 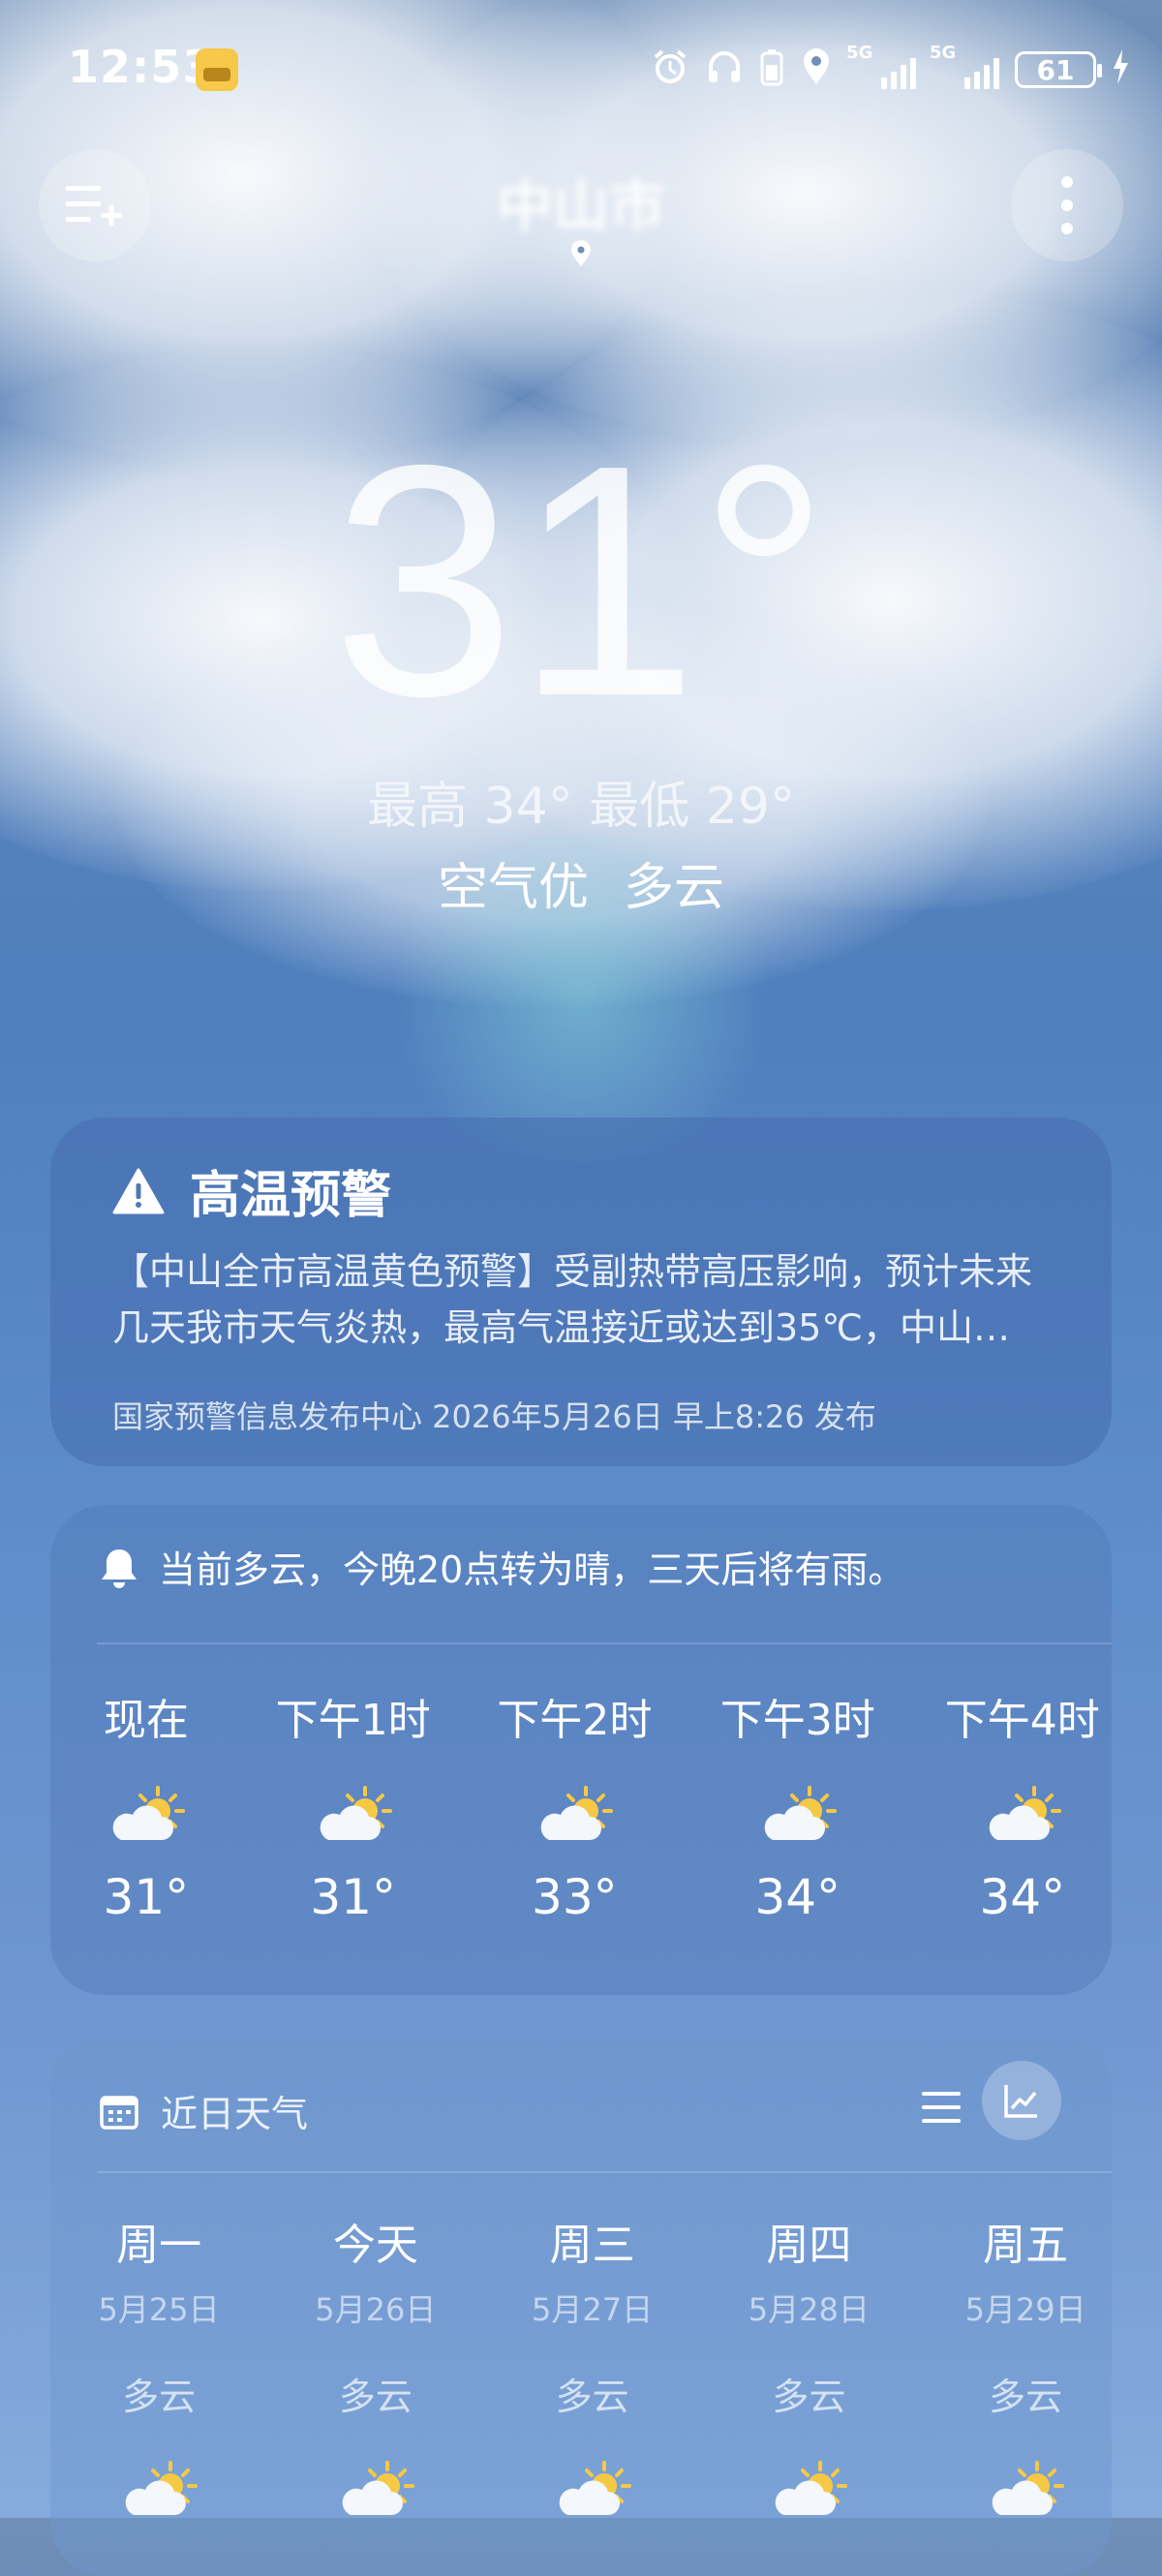 I want to click on day-name: 今天, so click(x=375, y=2245).